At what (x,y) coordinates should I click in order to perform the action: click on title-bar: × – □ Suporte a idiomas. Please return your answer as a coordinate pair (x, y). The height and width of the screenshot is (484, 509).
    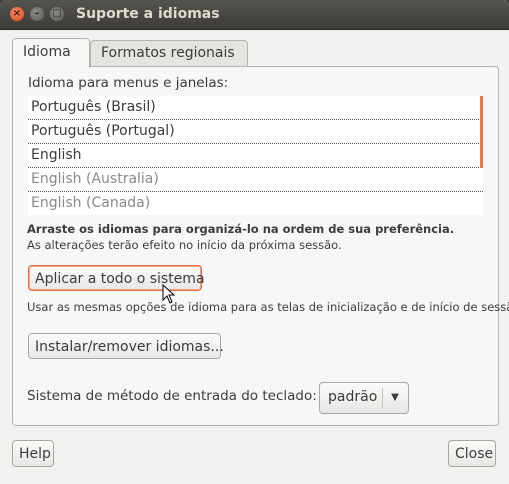
    Looking at the image, I should click on (254, 15).